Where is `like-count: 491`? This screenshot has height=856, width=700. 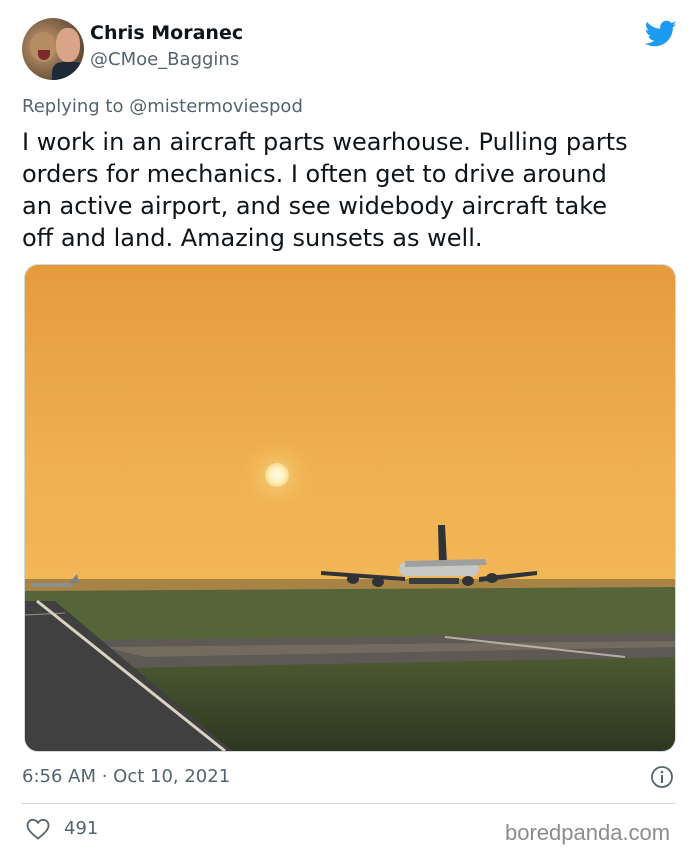 like-count: 491 is located at coordinates (81, 828).